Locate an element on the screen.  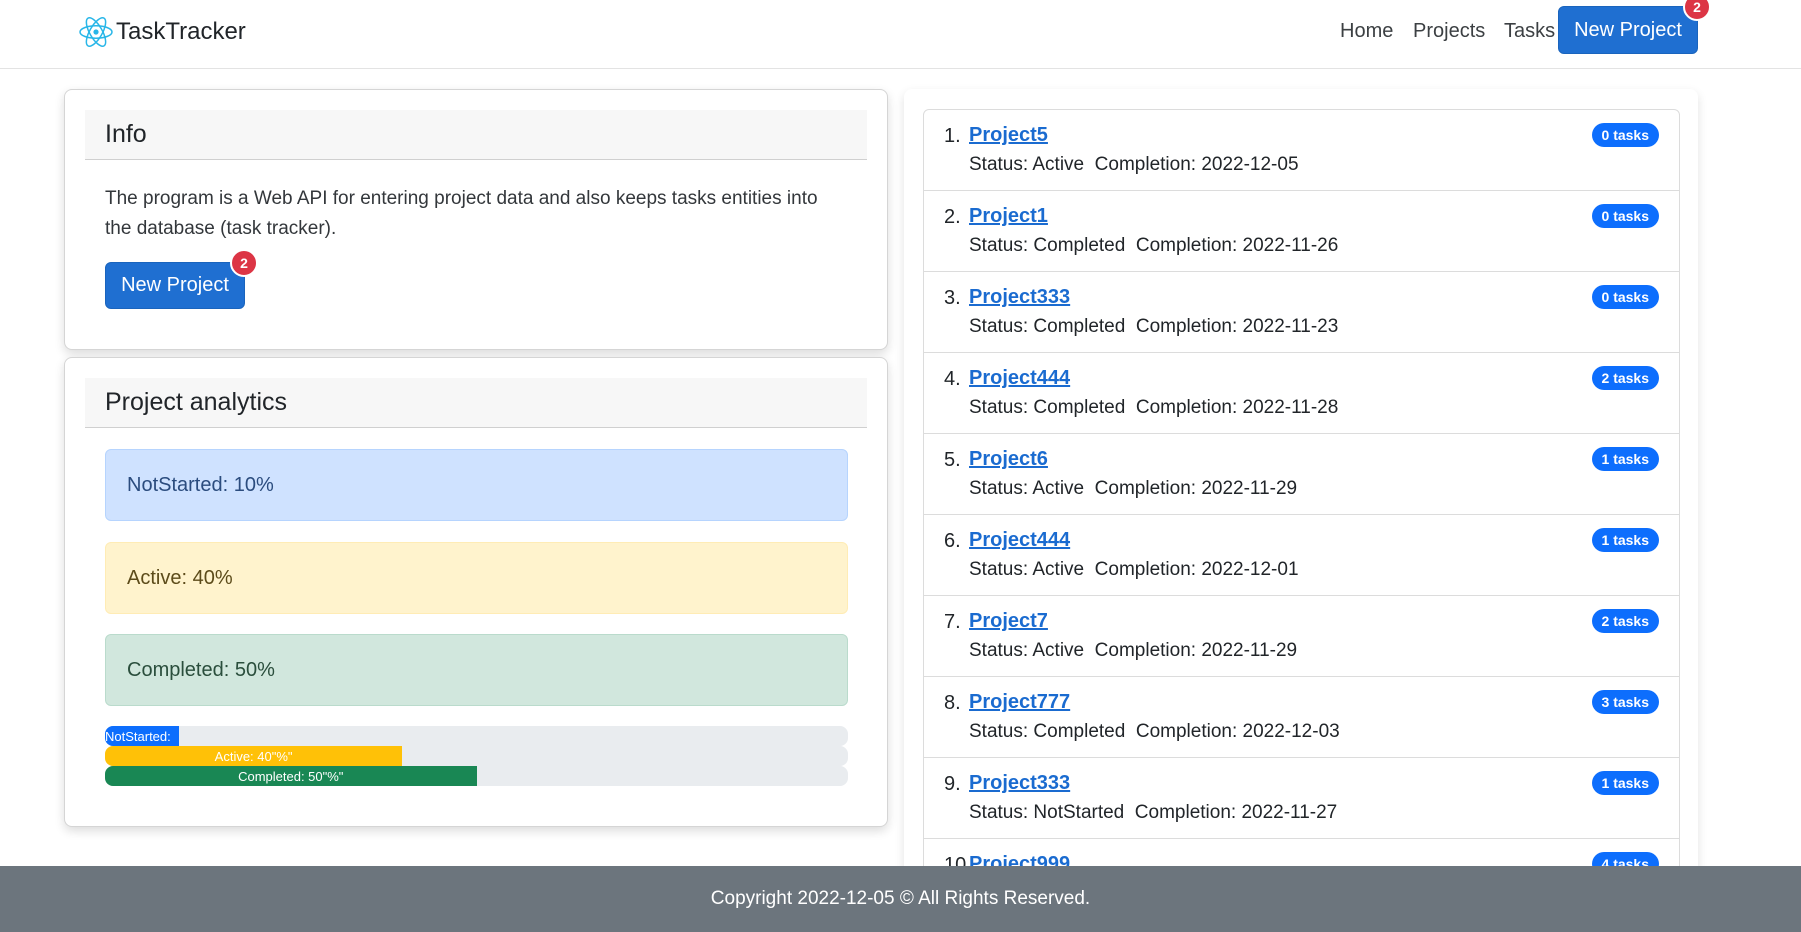
brand-link: TaskTracker is located at coordinates (162, 32).